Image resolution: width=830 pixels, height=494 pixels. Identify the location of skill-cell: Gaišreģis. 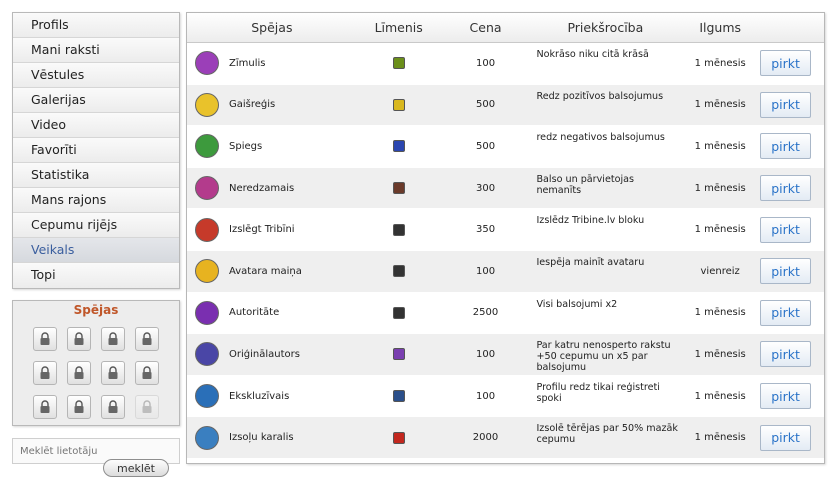
(272, 104).